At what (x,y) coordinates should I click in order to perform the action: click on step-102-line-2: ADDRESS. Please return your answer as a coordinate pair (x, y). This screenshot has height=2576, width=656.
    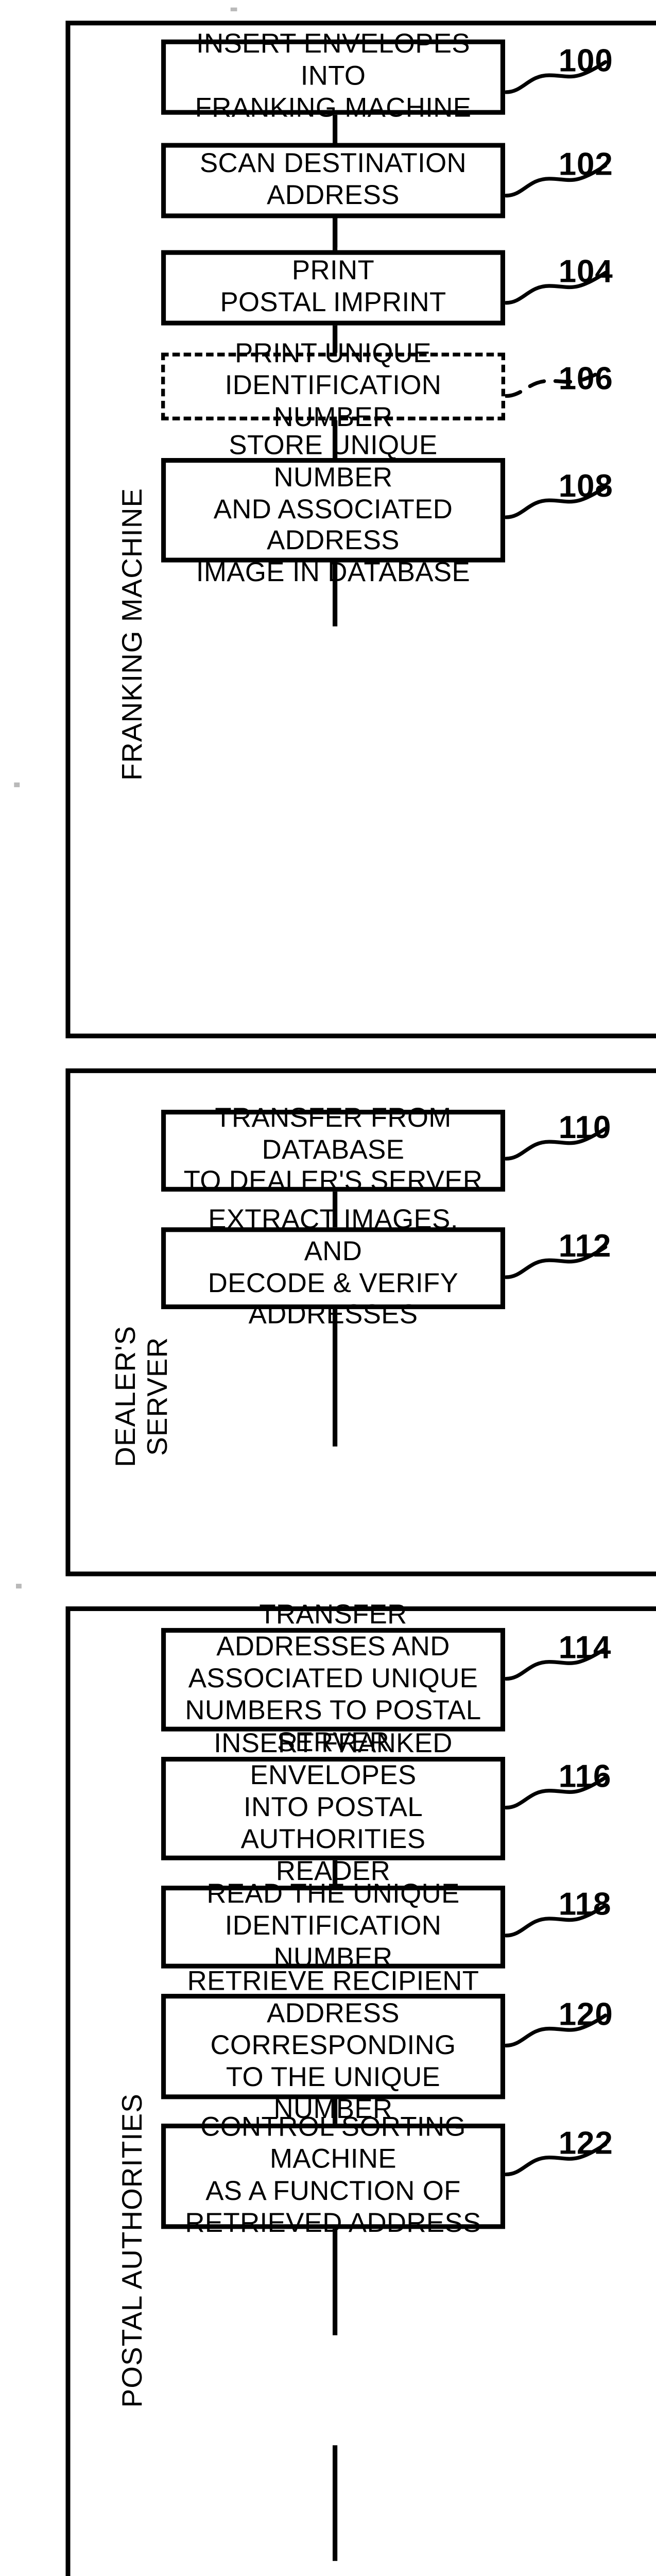
    Looking at the image, I should click on (334, 195).